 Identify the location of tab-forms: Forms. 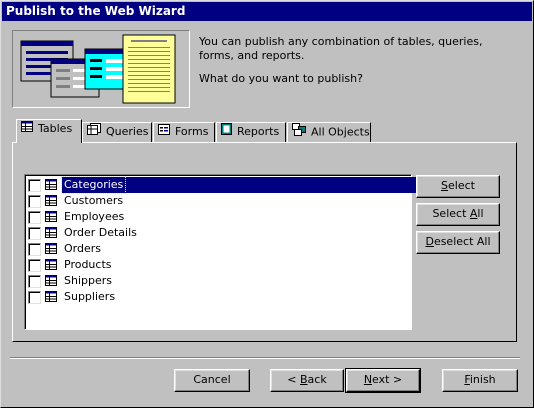
(184, 132).